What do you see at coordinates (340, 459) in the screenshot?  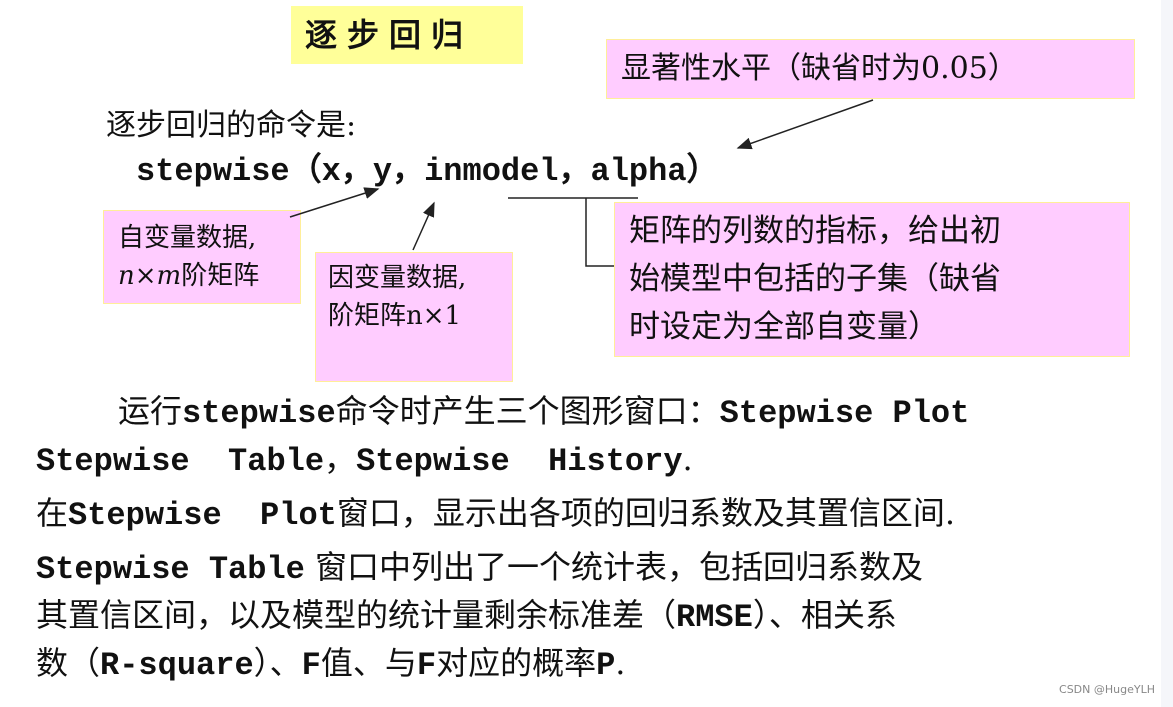 I see `p2-text: ，` at bounding box center [340, 459].